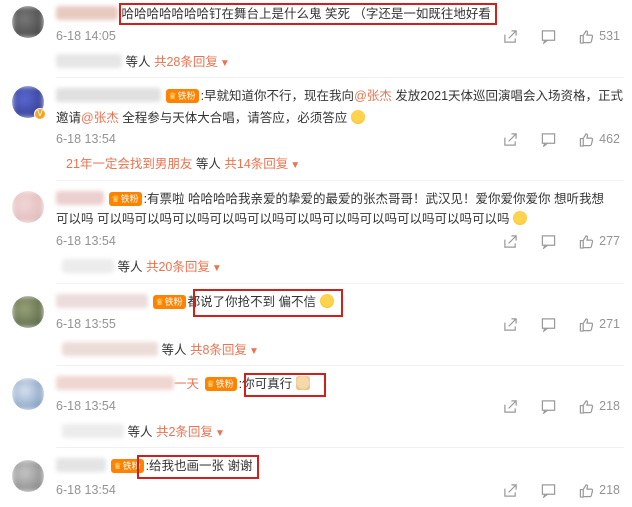 This screenshot has height=507, width=632. Describe the element at coordinates (256, 164) in the screenshot. I see `reply-count-link: 共14条回复` at that location.